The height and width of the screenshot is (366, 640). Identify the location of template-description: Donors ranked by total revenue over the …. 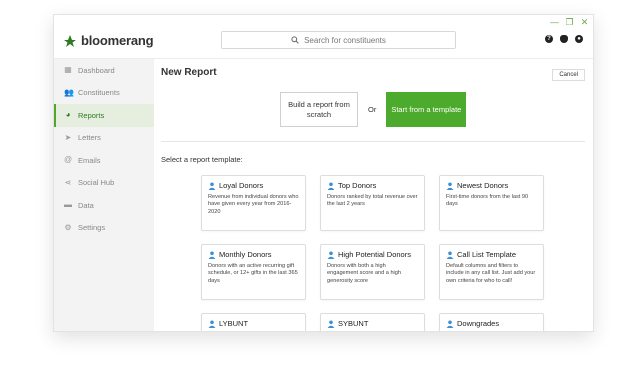
(372, 201).